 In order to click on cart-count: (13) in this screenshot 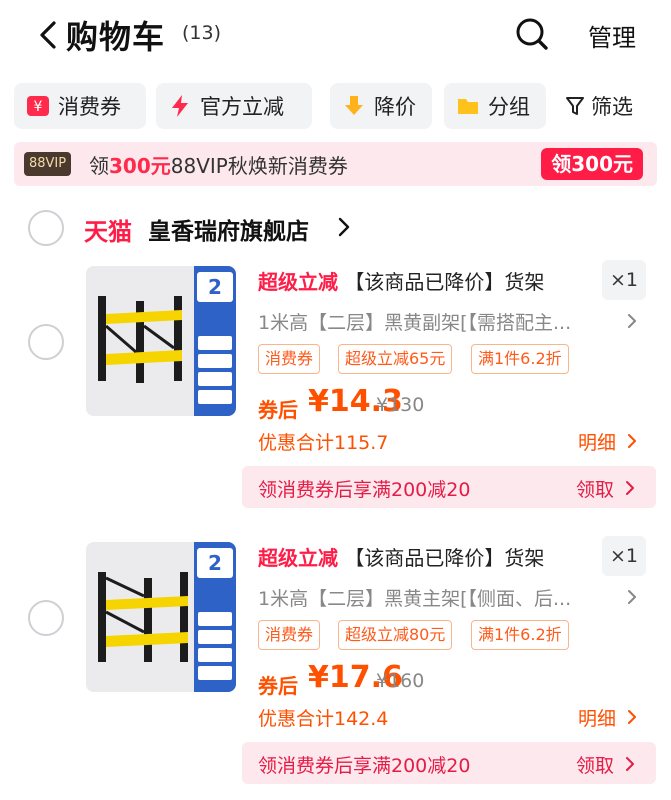, I will do `click(202, 33)`.